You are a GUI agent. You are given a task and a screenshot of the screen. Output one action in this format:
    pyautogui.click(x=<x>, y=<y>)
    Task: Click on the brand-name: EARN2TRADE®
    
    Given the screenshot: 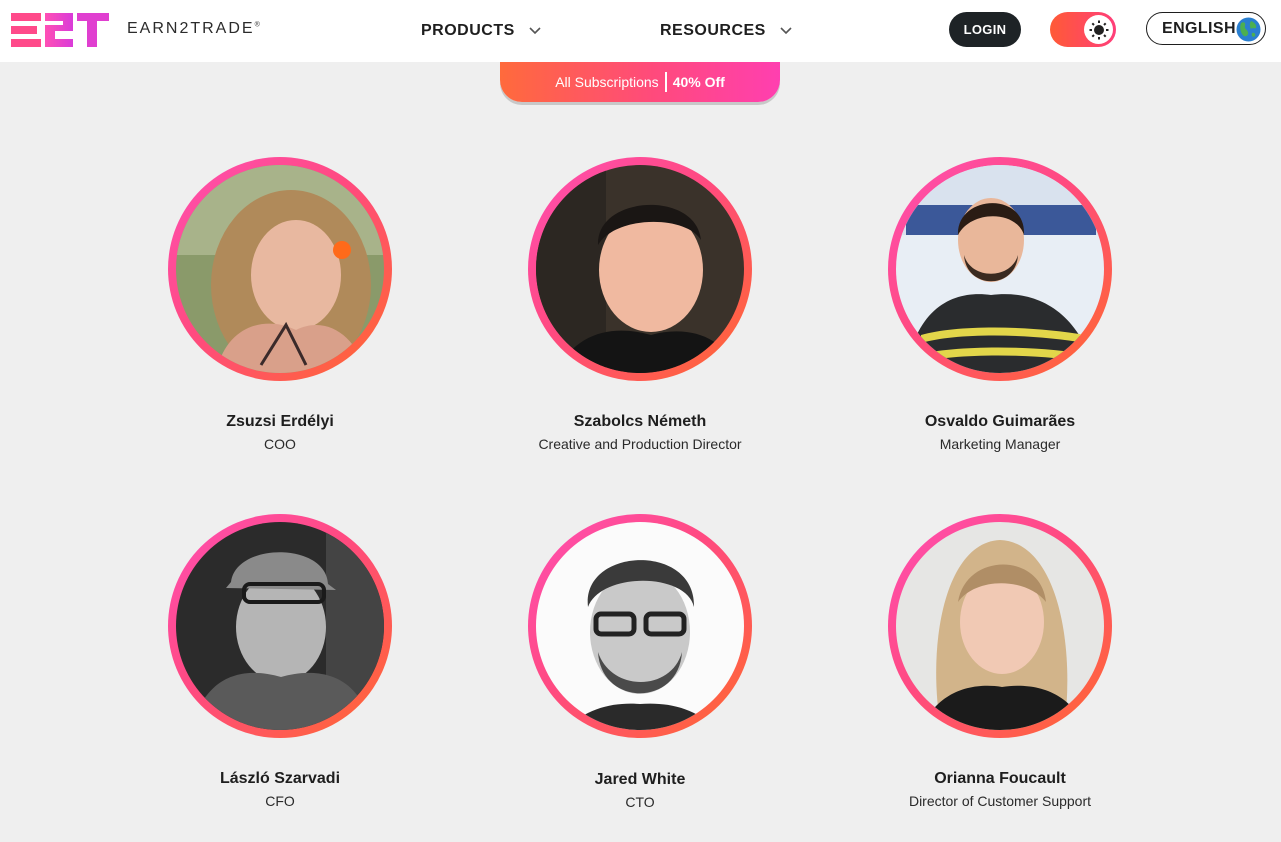 What is the action you would take?
    pyautogui.click(x=193, y=29)
    